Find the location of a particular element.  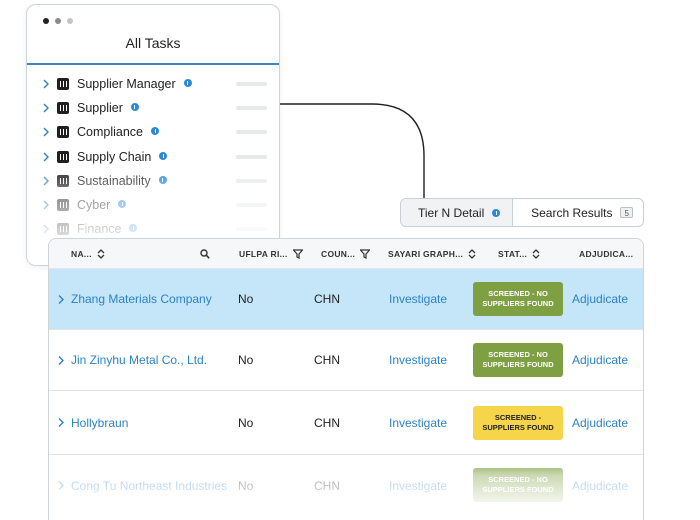

tab-label: Search Results is located at coordinates (572, 212).